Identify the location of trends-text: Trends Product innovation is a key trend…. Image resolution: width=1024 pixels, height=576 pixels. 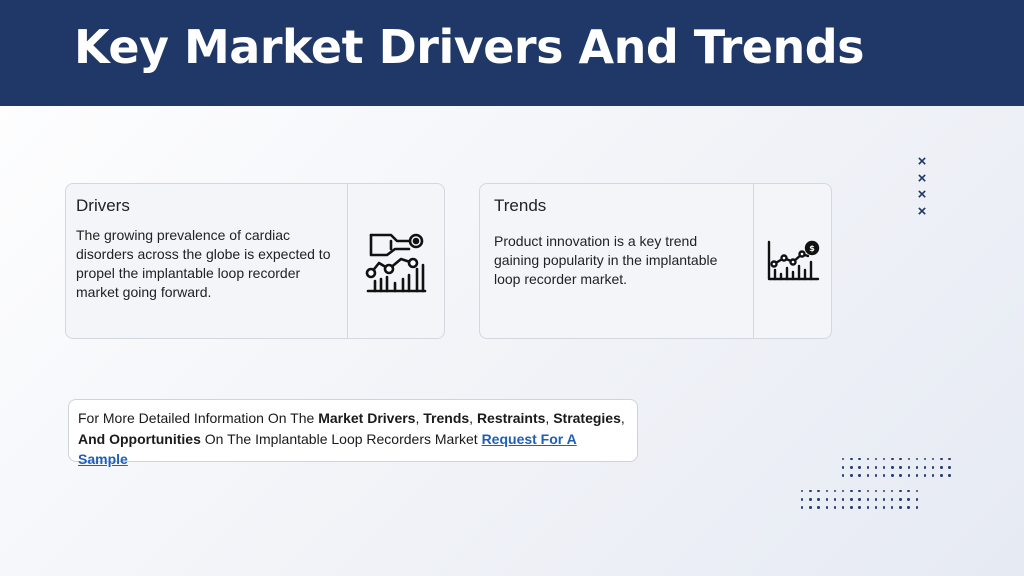
(619, 242).